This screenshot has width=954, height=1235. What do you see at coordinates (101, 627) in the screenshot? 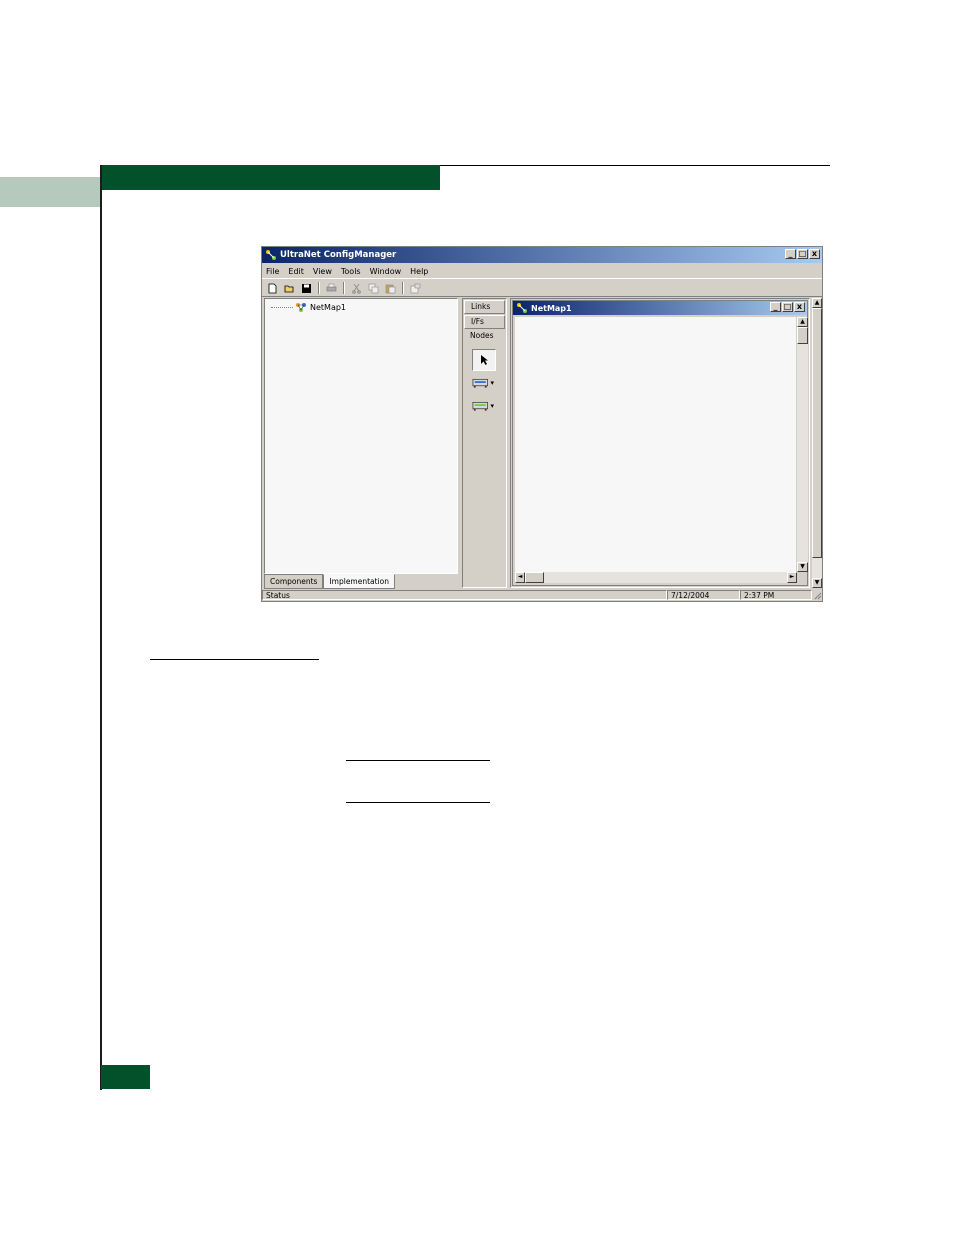
I see `left-margin-rule` at bounding box center [101, 627].